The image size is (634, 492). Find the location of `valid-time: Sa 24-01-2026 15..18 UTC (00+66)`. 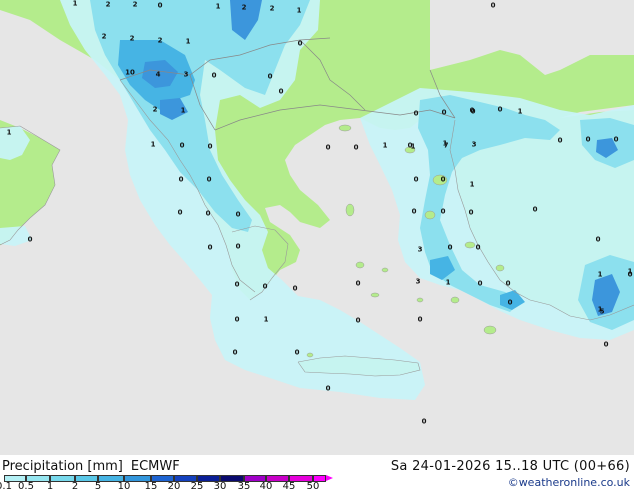

valid-time: Sa 24-01-2026 15..18 UTC (00+66) is located at coordinates (510, 466).